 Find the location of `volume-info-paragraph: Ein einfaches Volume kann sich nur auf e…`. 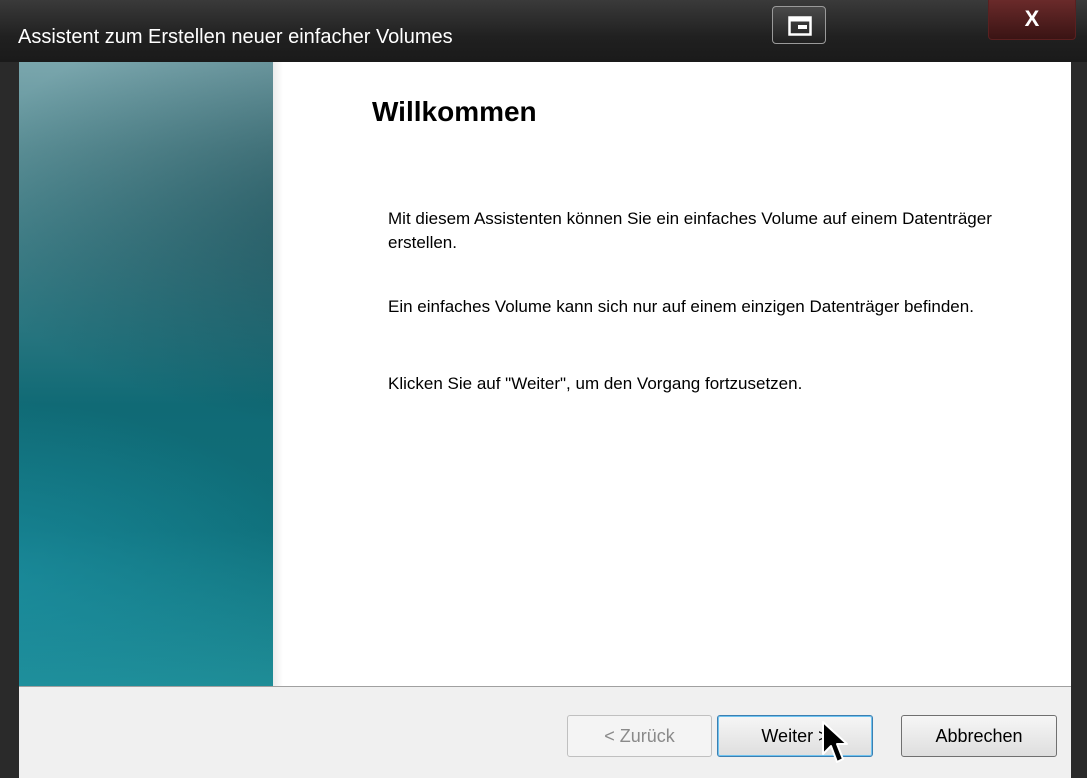

volume-info-paragraph: Ein einfaches Volume kann sich nur auf e… is located at coordinates (681, 306).